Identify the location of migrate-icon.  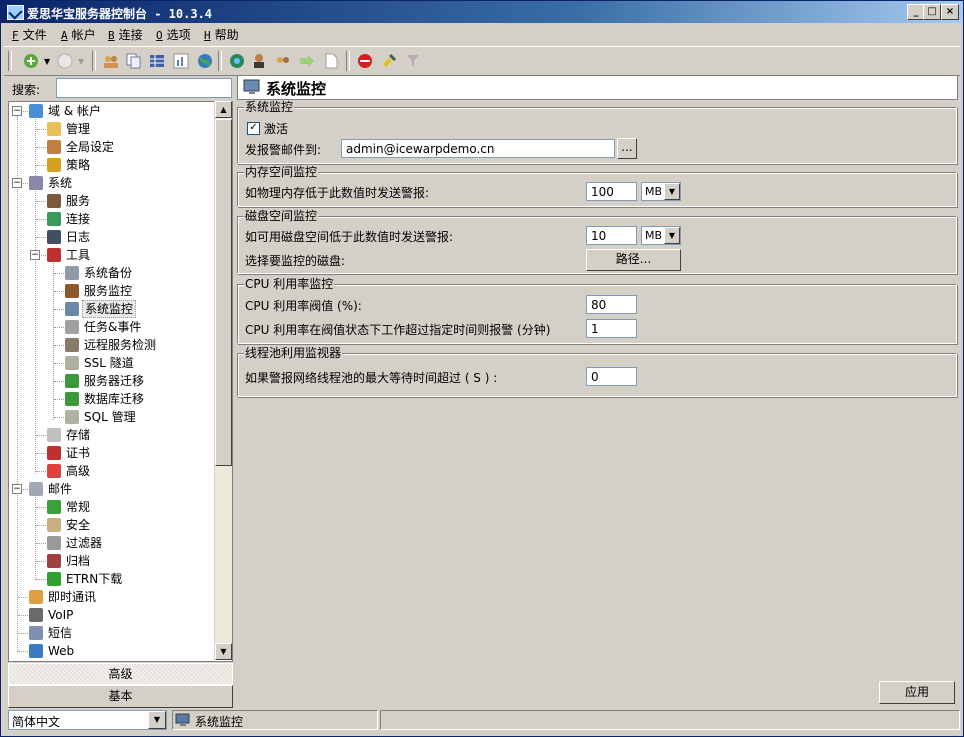
(72, 381).